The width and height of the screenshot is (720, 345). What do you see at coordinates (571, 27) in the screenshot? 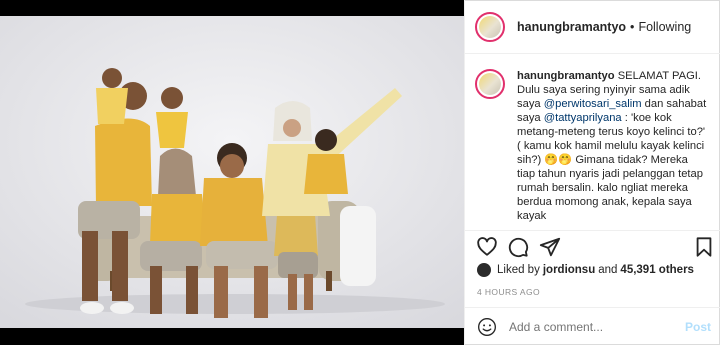
I see `author-username: hanungbramantyo` at bounding box center [571, 27].